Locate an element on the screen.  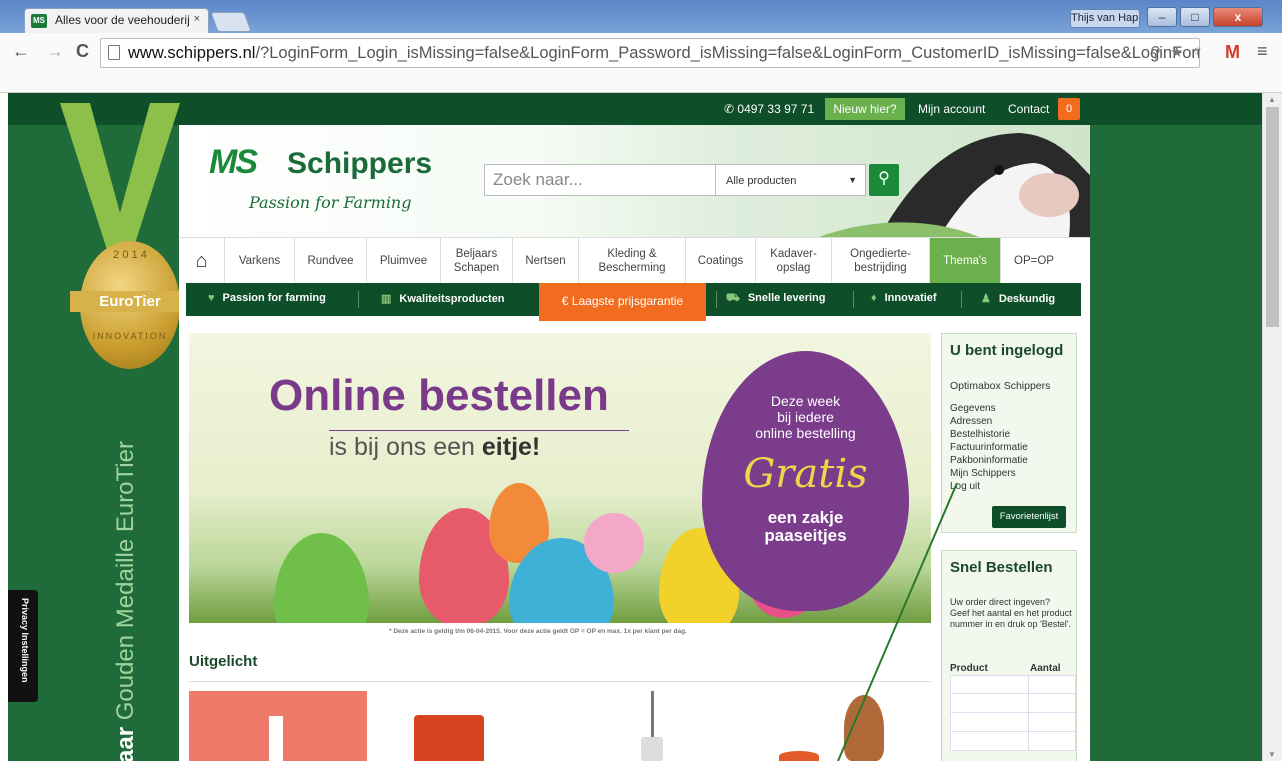
product-jerrycan-image is located at coordinates (449, 738).